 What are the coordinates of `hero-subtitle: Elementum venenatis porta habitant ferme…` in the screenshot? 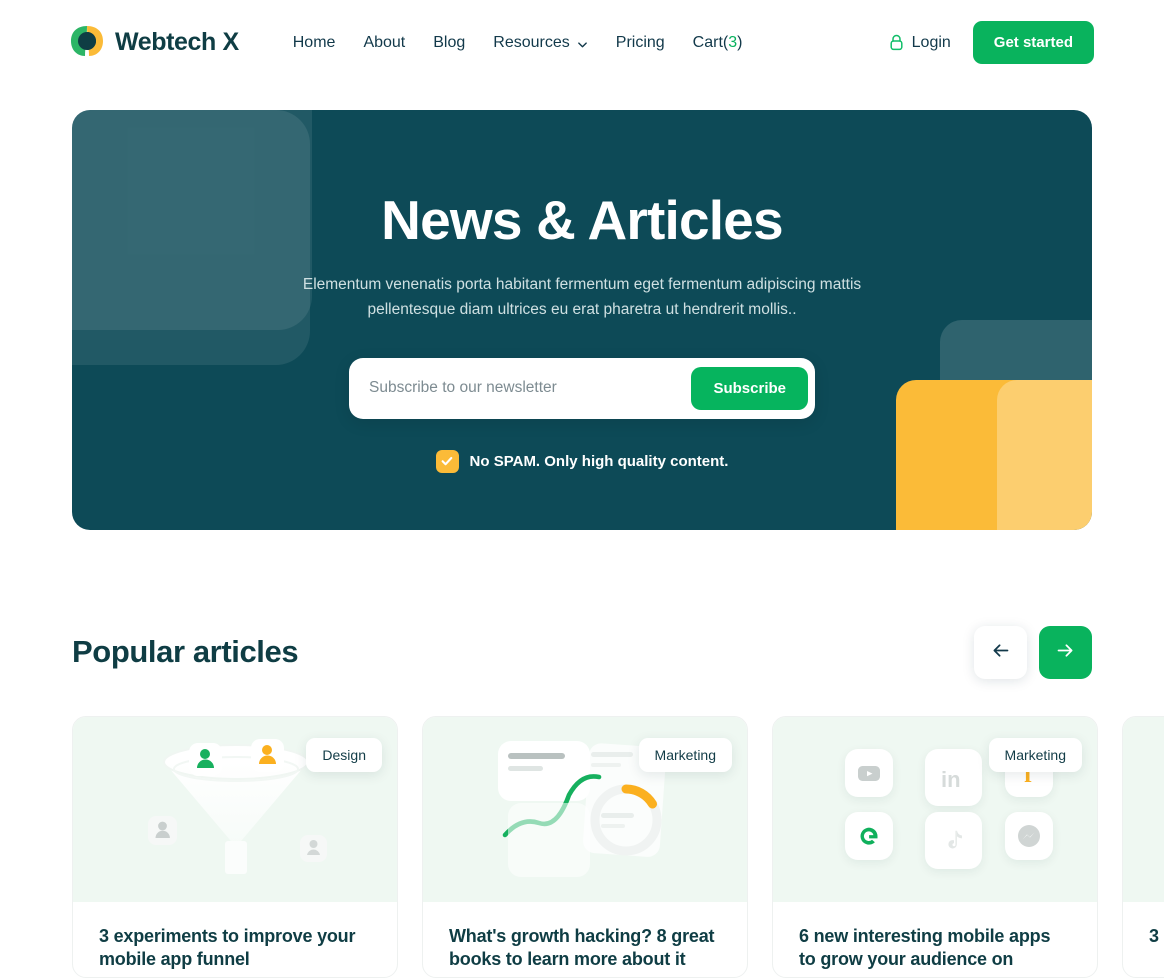 It's located at (582, 296).